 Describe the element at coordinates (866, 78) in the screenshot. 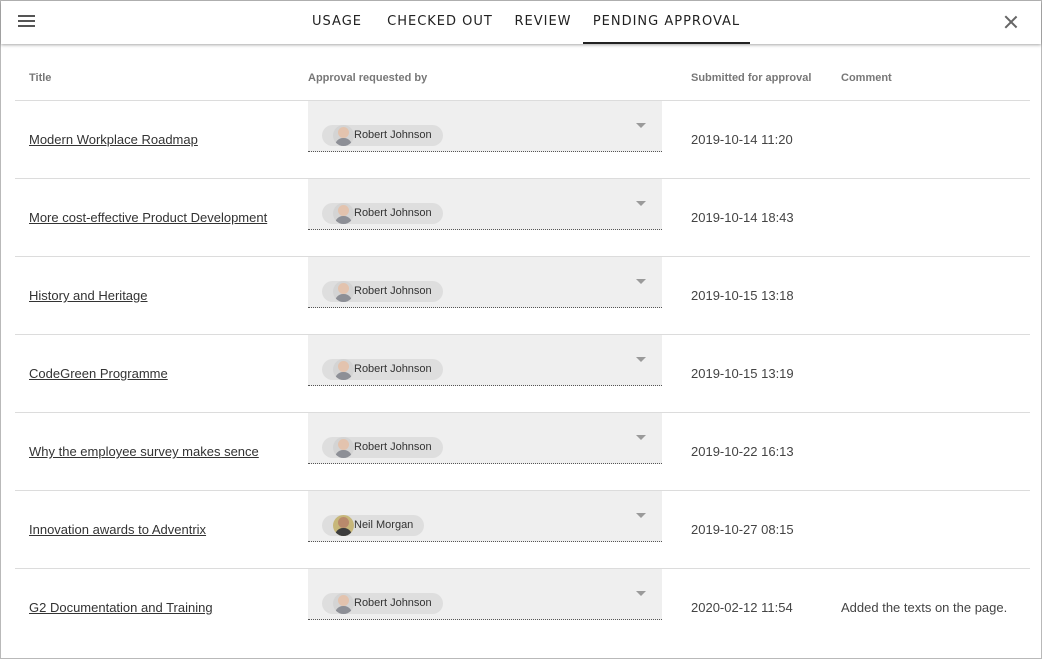

I see `column-header-comment: Comment` at that location.